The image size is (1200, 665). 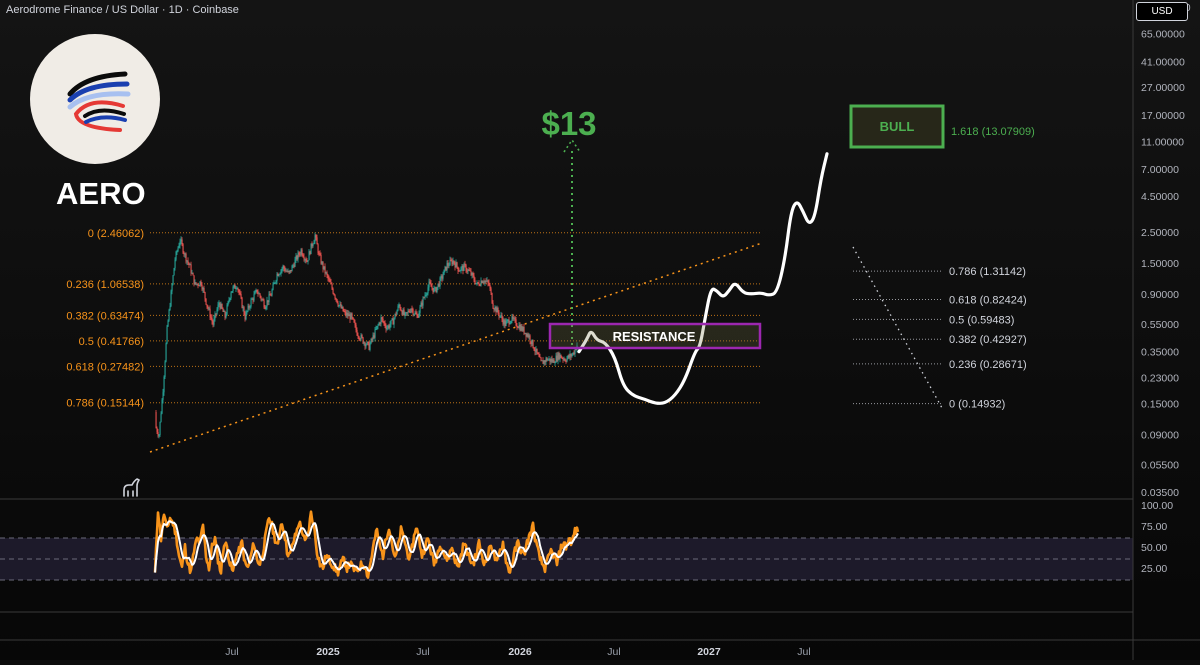 What do you see at coordinates (1162, 11) in the screenshot?
I see `currency-button: USD` at bounding box center [1162, 11].